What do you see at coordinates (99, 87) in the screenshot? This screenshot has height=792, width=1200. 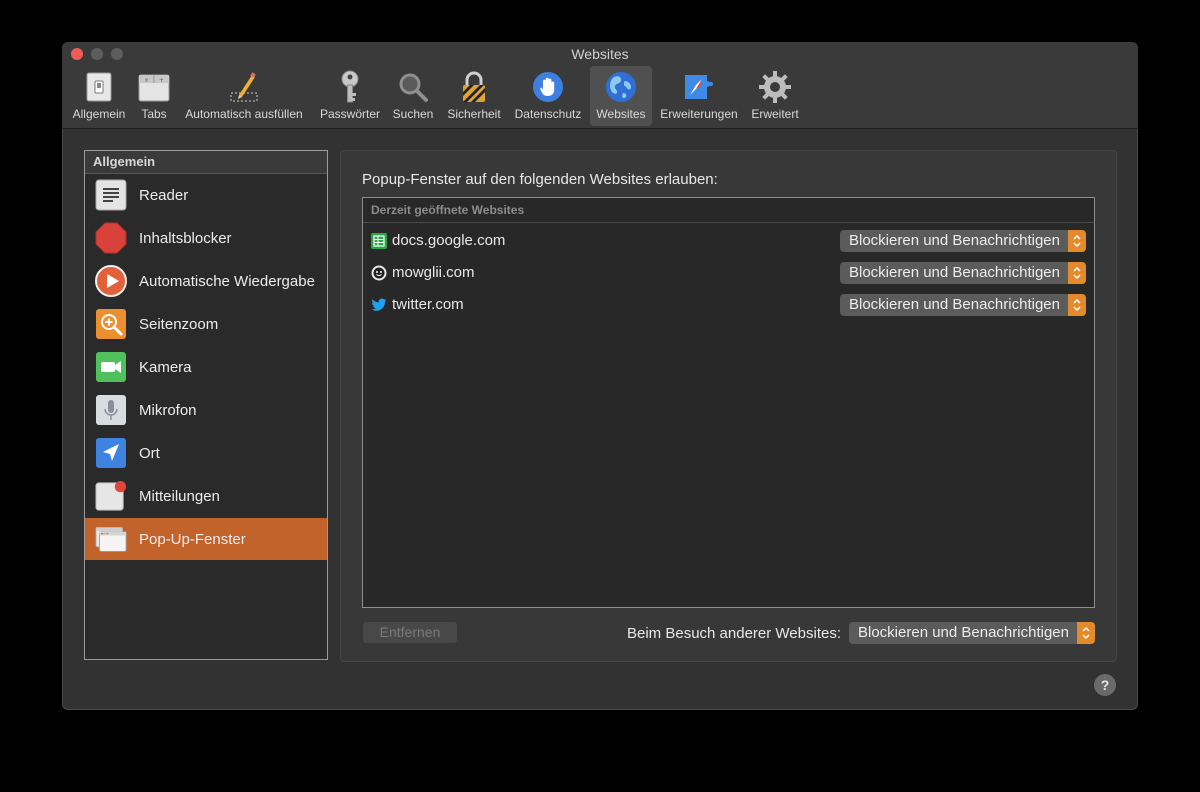 I see `general-switch-icon` at bounding box center [99, 87].